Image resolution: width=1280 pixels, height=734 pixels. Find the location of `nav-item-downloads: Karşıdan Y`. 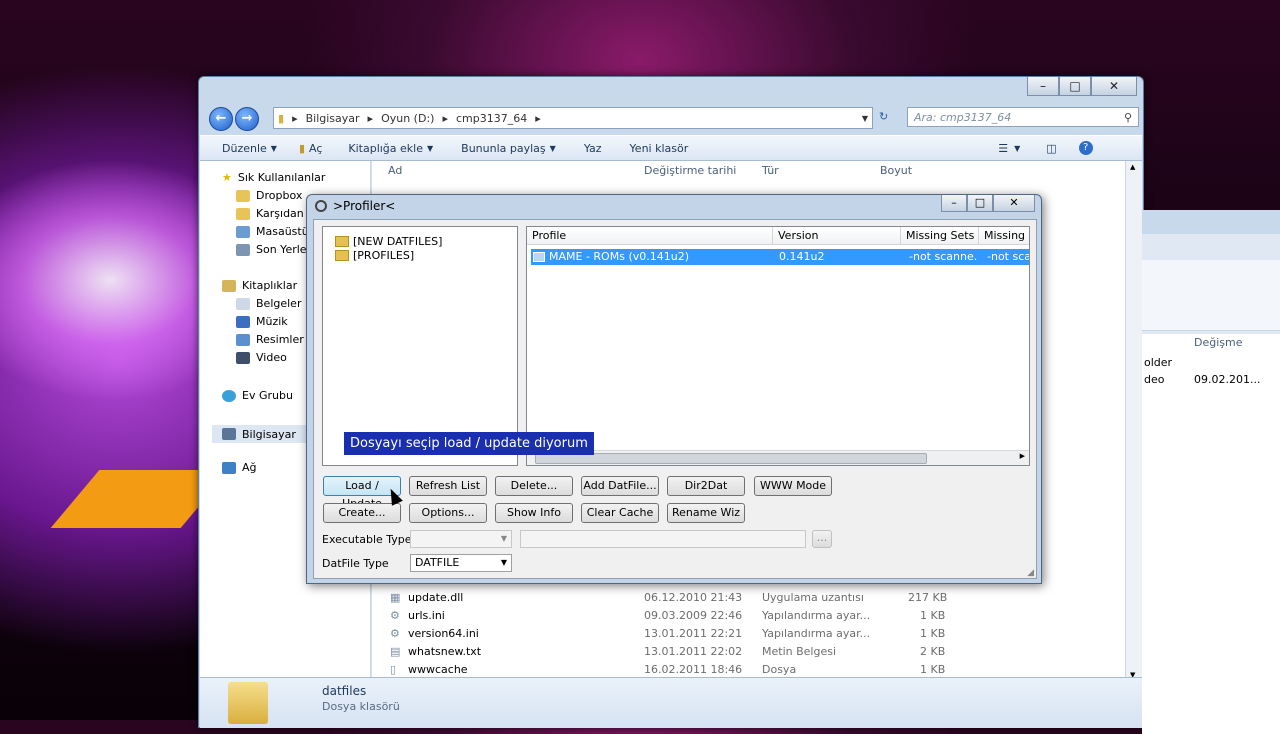

nav-item-downloads: Karşıdan Y is located at coordinates (275, 213).